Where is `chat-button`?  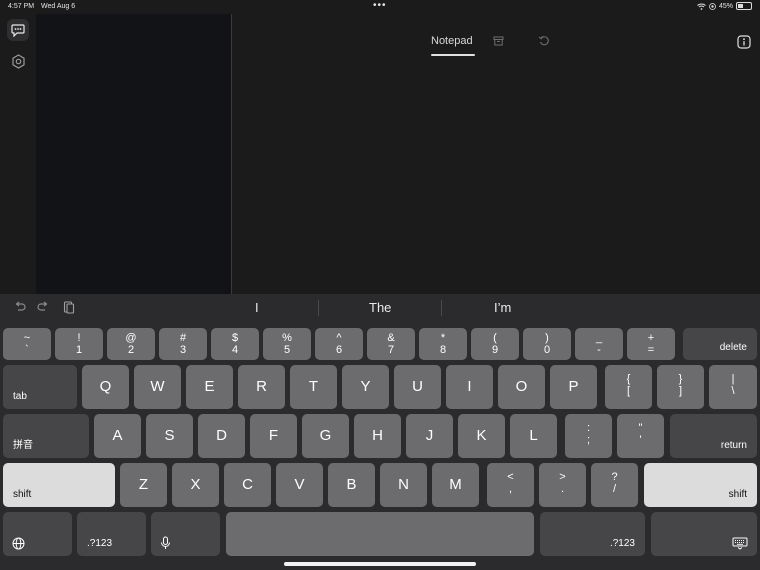
chat-button is located at coordinates (18, 30).